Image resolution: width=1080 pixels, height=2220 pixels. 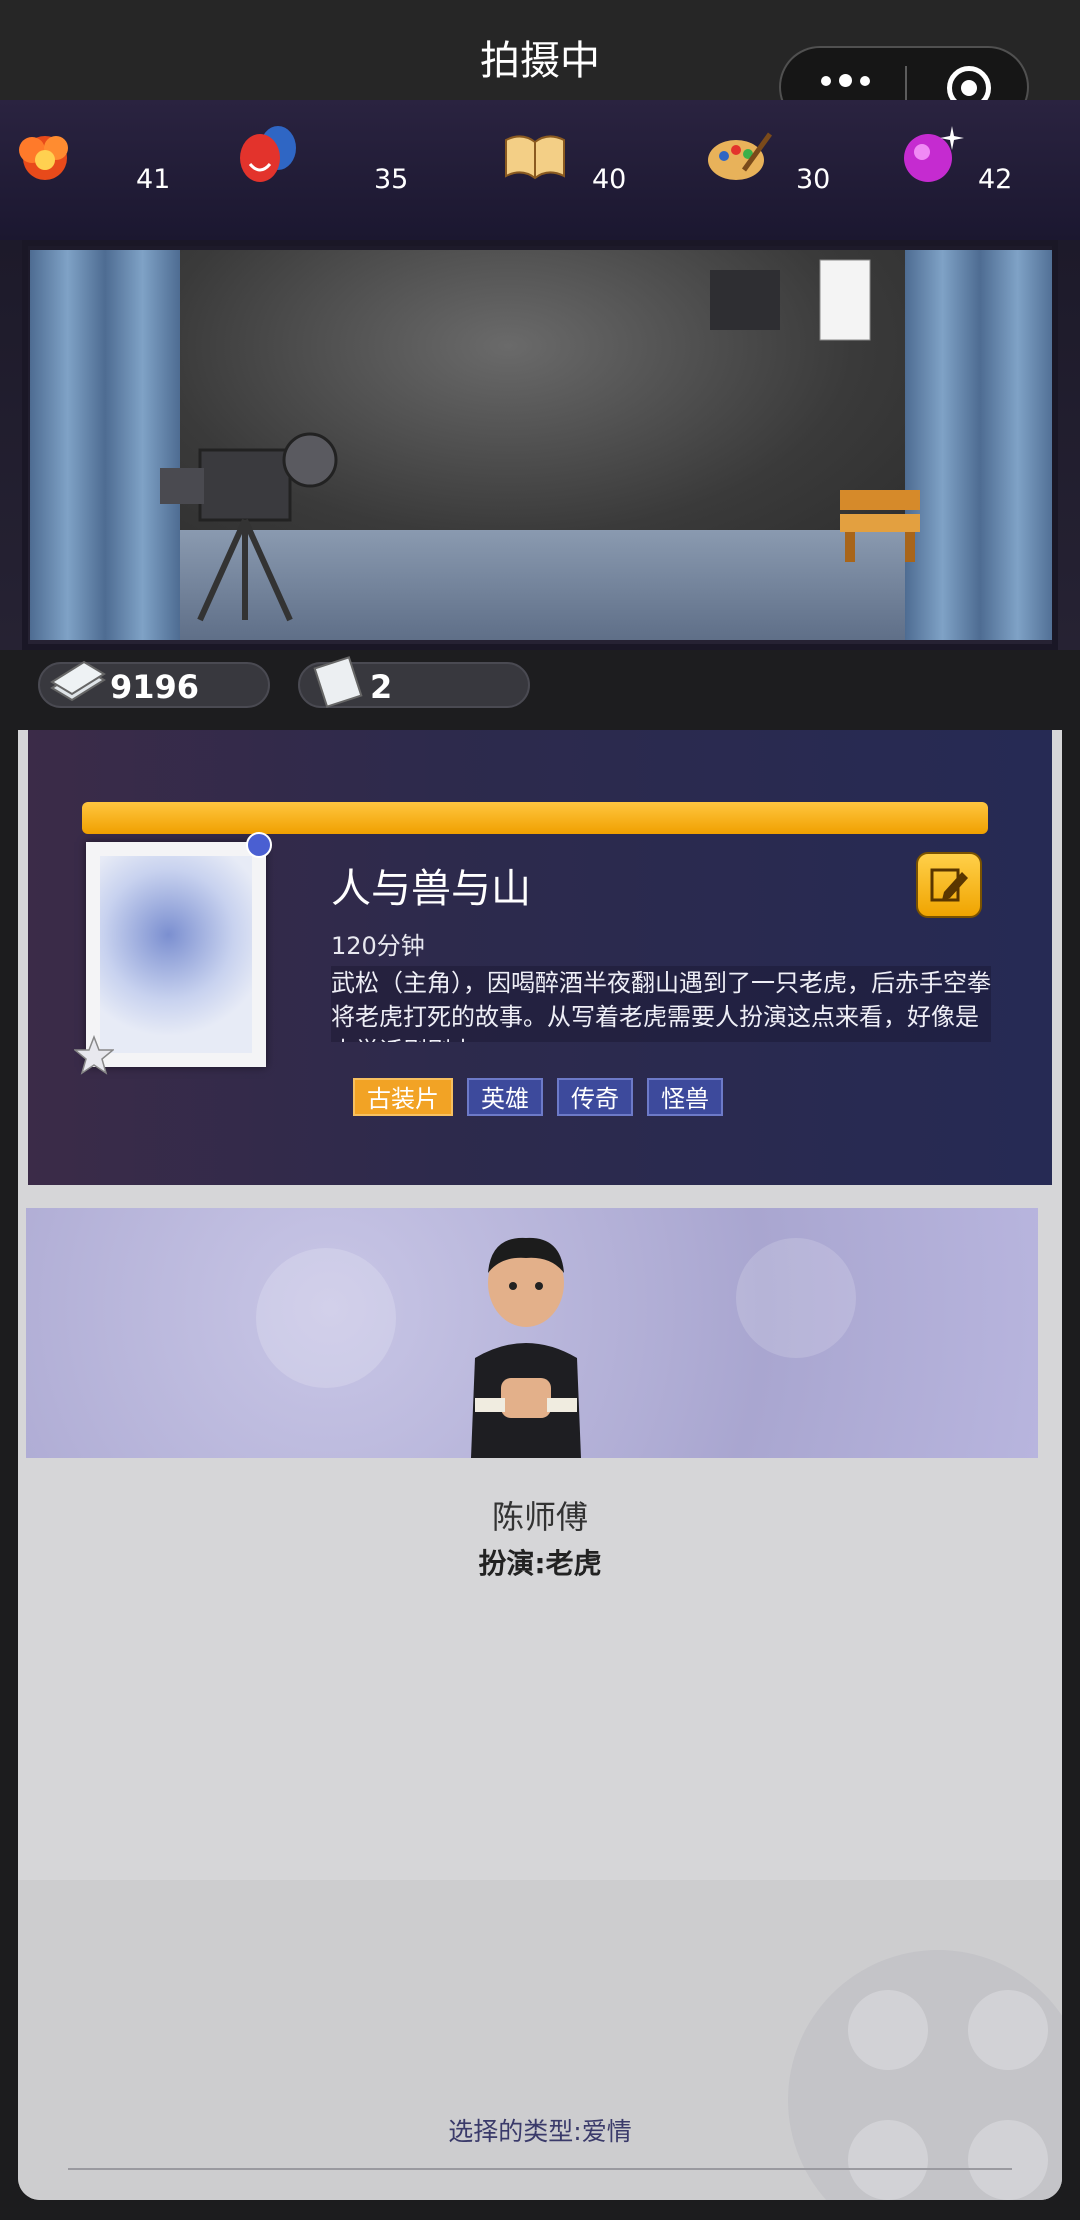 What do you see at coordinates (685, 1097) in the screenshot?
I see `genre-tag: 怪兽` at bounding box center [685, 1097].